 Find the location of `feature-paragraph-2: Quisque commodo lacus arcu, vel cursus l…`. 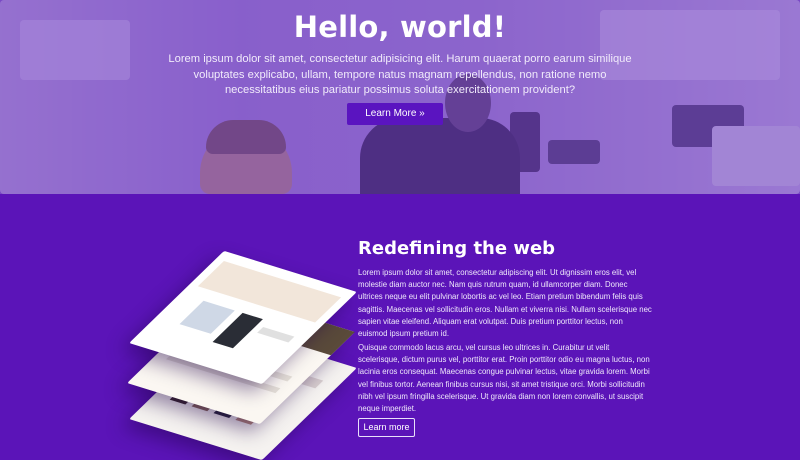

feature-paragraph-2: Quisque commodo lacus arcu, vel cursus l… is located at coordinates (504, 378).